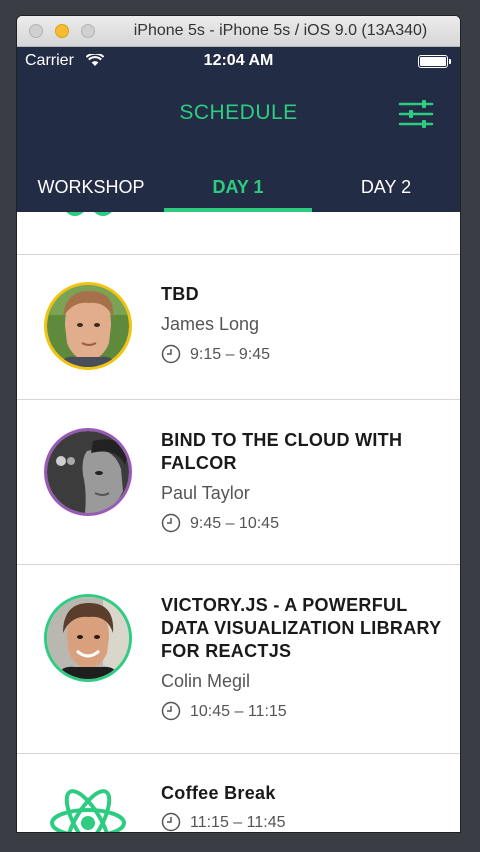 The height and width of the screenshot is (852, 480). Describe the element at coordinates (206, 681) in the screenshot. I see `speaker-name: Colin Megil` at that location.